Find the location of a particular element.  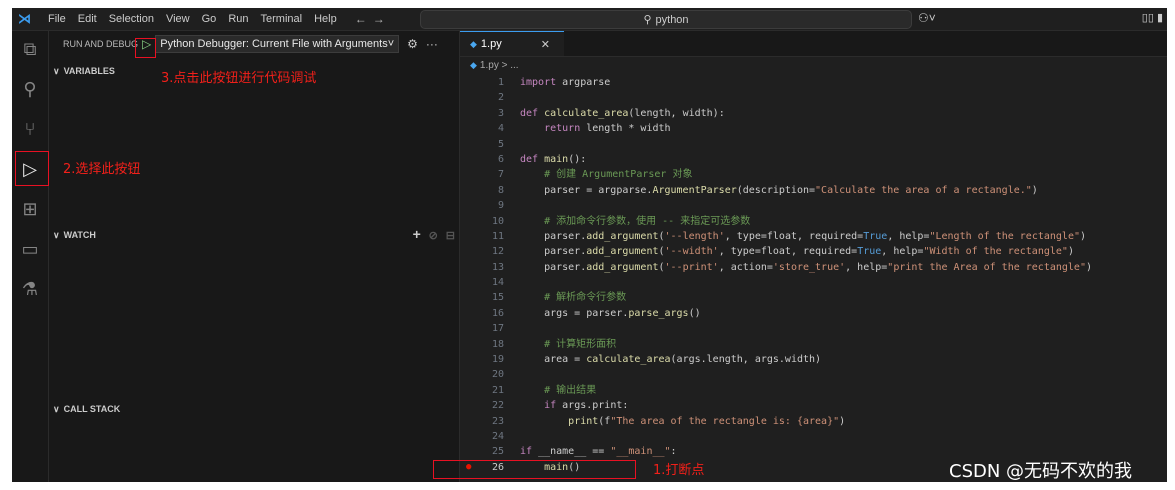

code-line: 7 # 创建 ArgumentParser 对象 is located at coordinates (813, 174).